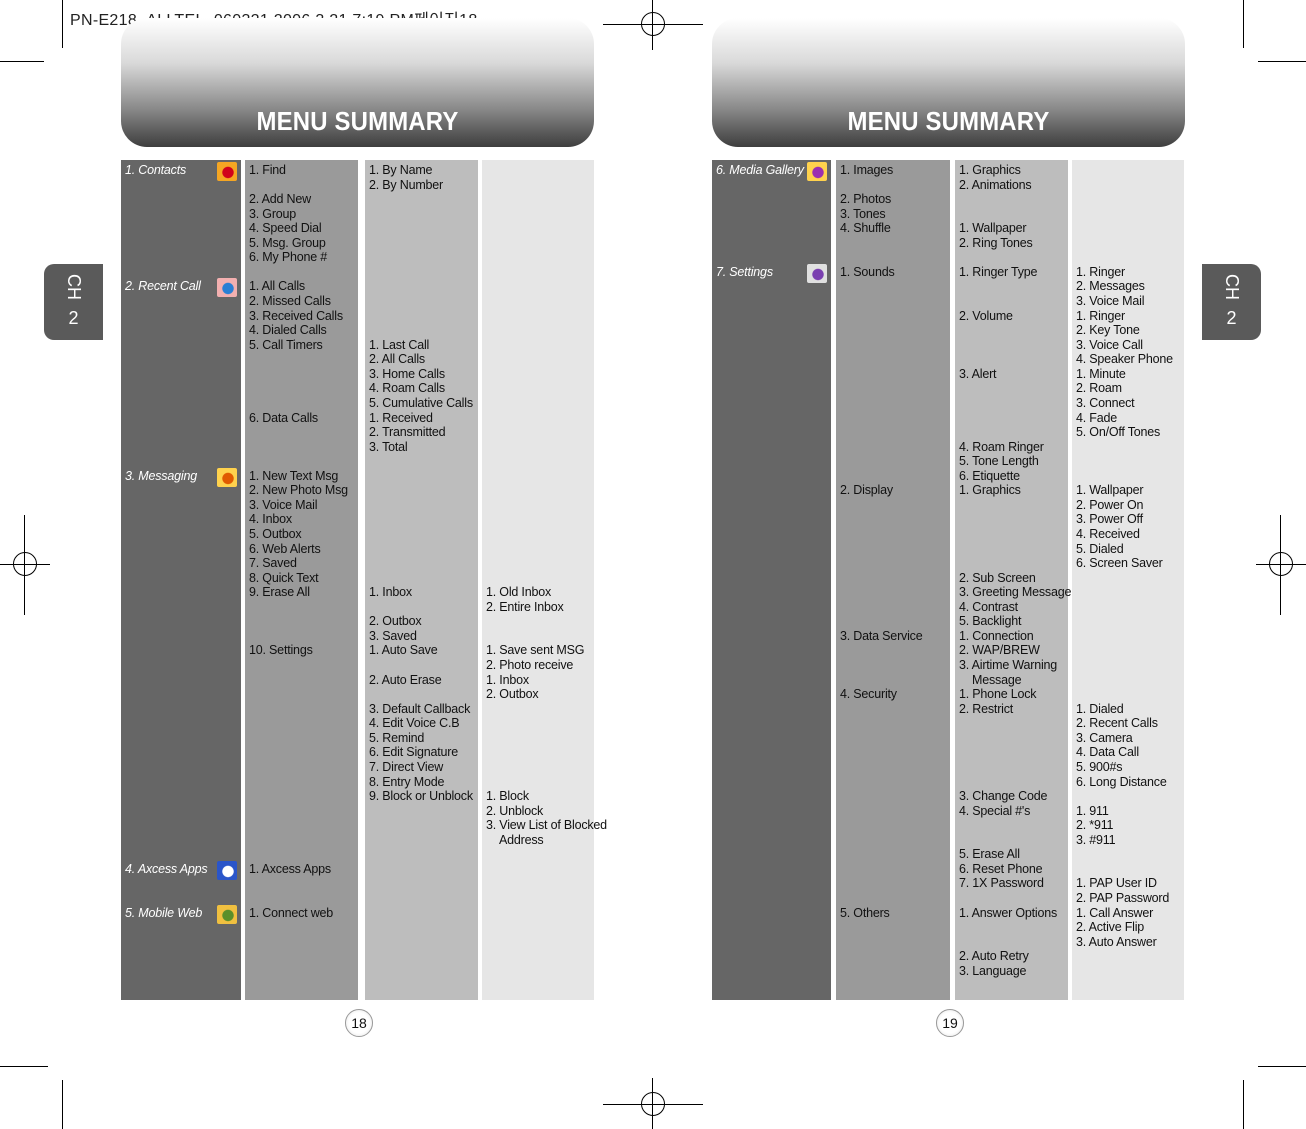  What do you see at coordinates (1001, 868) in the screenshot?
I see `menu-item: 6. Reset Phone` at bounding box center [1001, 868].